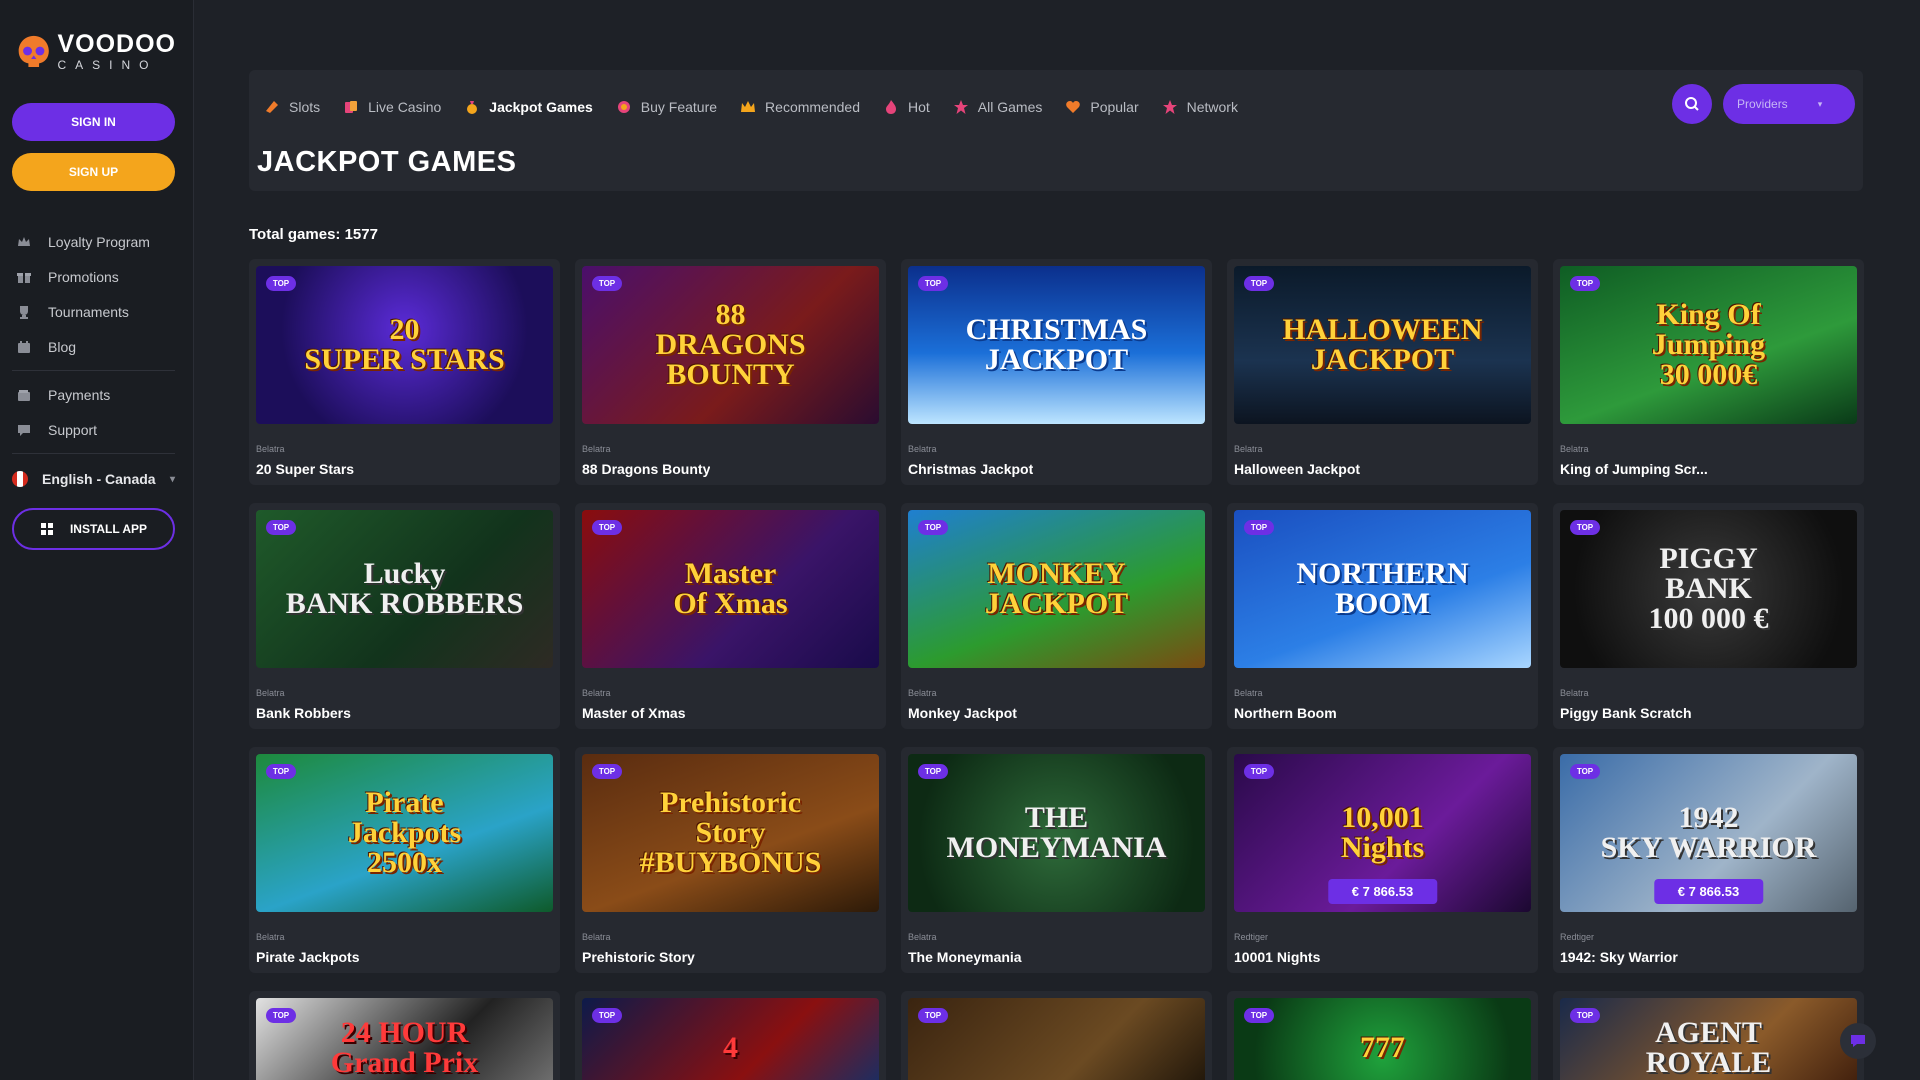 The width and height of the screenshot is (1920, 1080). Describe the element at coordinates (297, 107) in the screenshot. I see `tab-slots: Slots` at that location.